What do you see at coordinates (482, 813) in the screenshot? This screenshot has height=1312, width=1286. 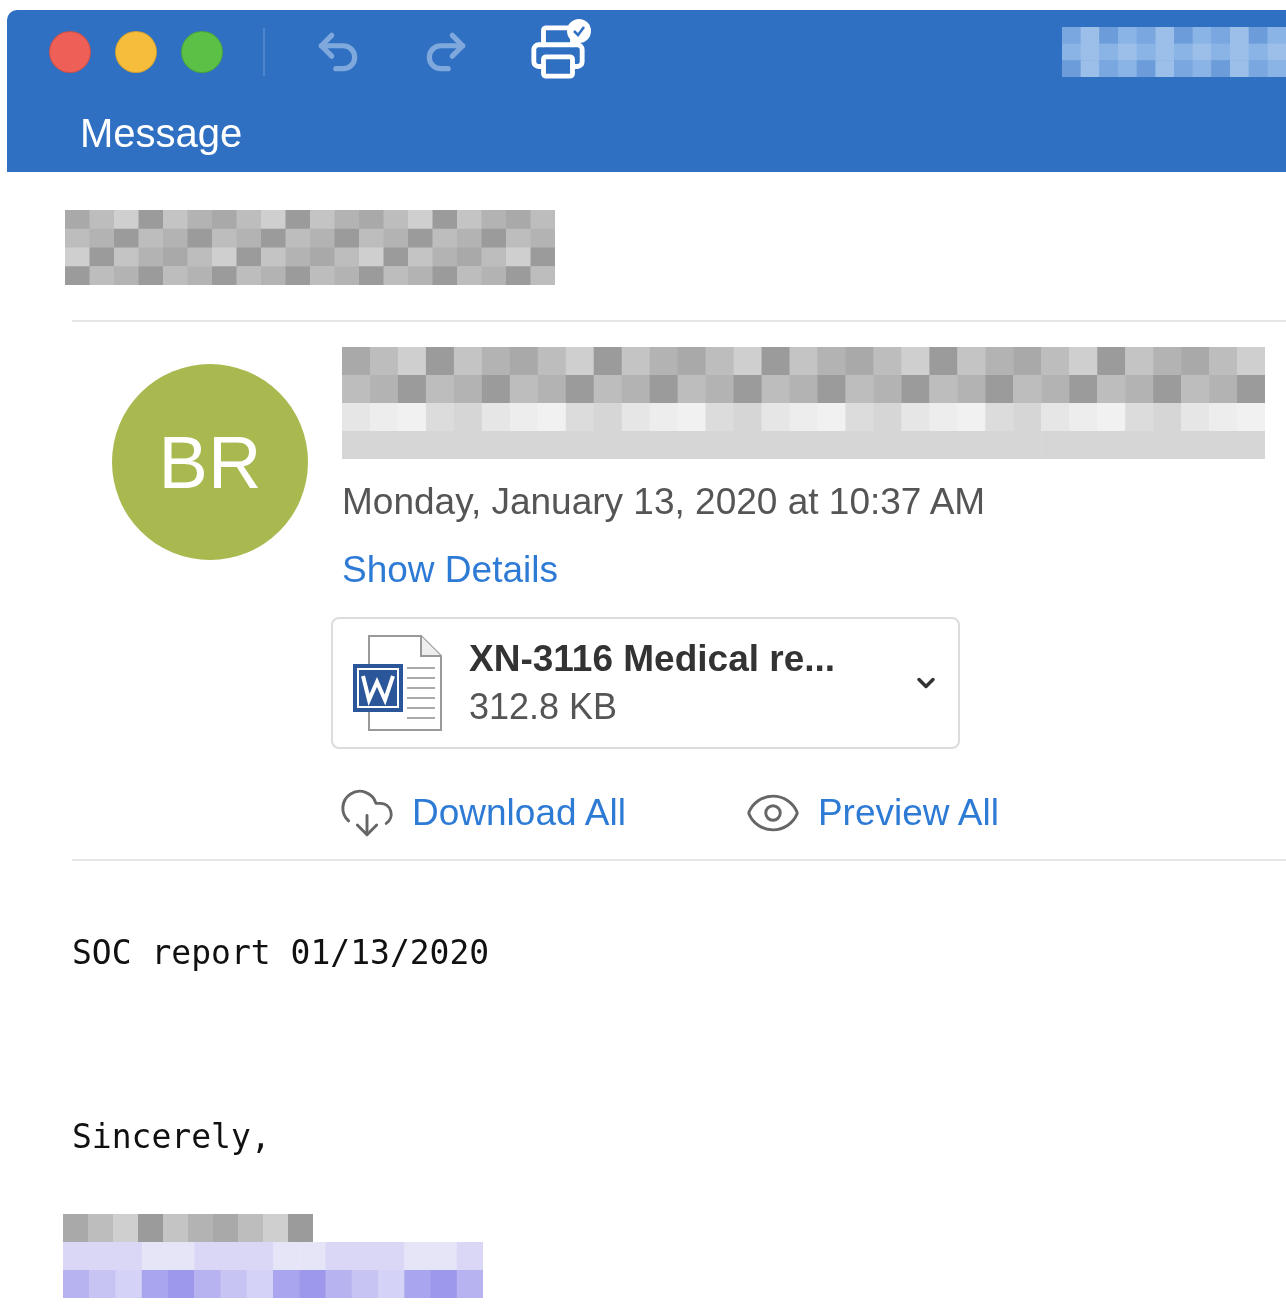 I see `download-all-button: Download All` at bounding box center [482, 813].